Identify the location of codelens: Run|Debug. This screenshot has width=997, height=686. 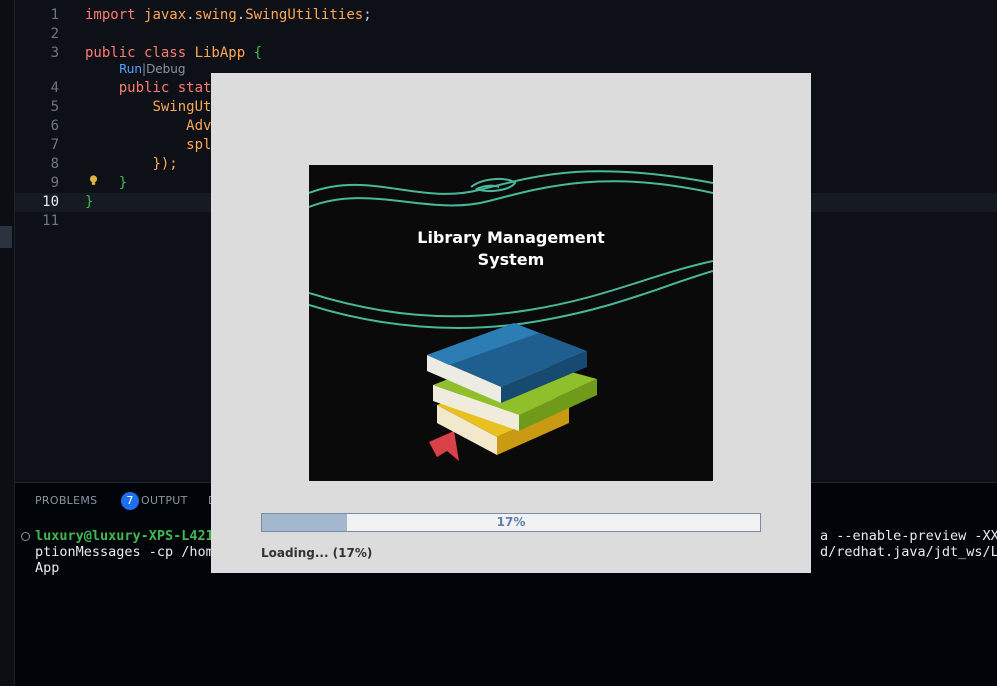
(152, 69).